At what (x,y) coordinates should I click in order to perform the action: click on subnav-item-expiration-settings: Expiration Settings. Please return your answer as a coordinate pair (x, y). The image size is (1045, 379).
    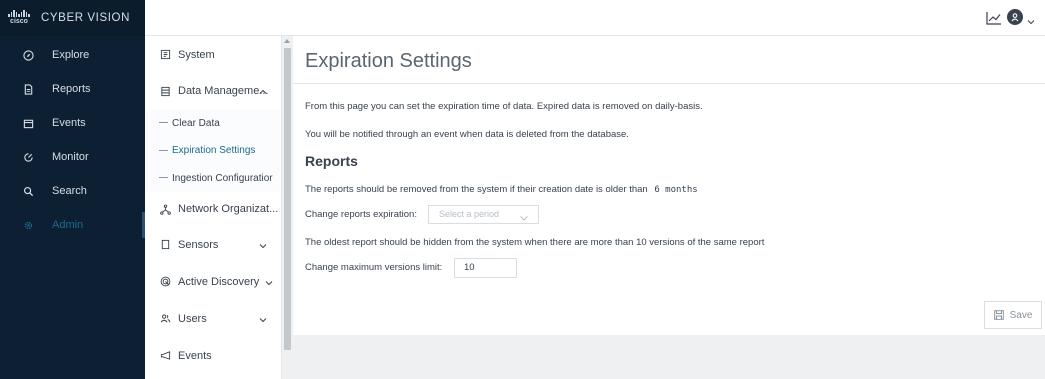
    Looking at the image, I should click on (213, 150).